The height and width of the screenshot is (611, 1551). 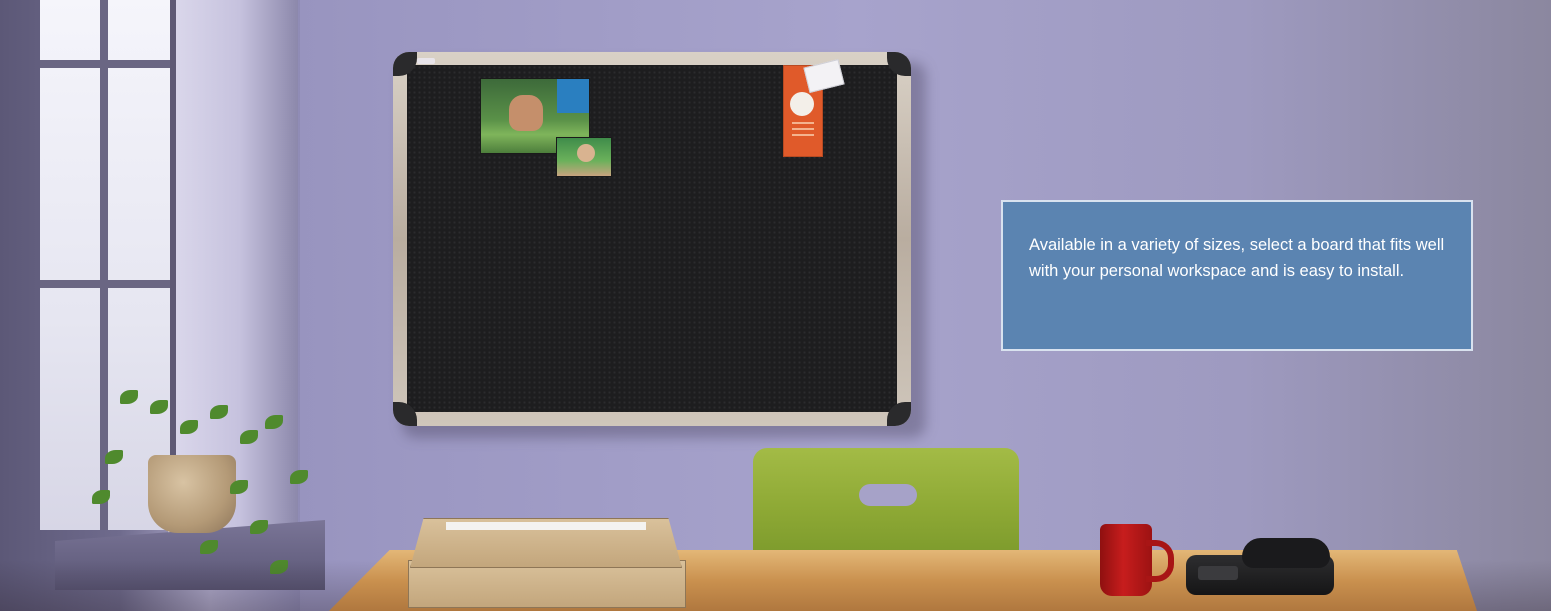 What do you see at coordinates (888, 495) in the screenshot?
I see `chair-handle` at bounding box center [888, 495].